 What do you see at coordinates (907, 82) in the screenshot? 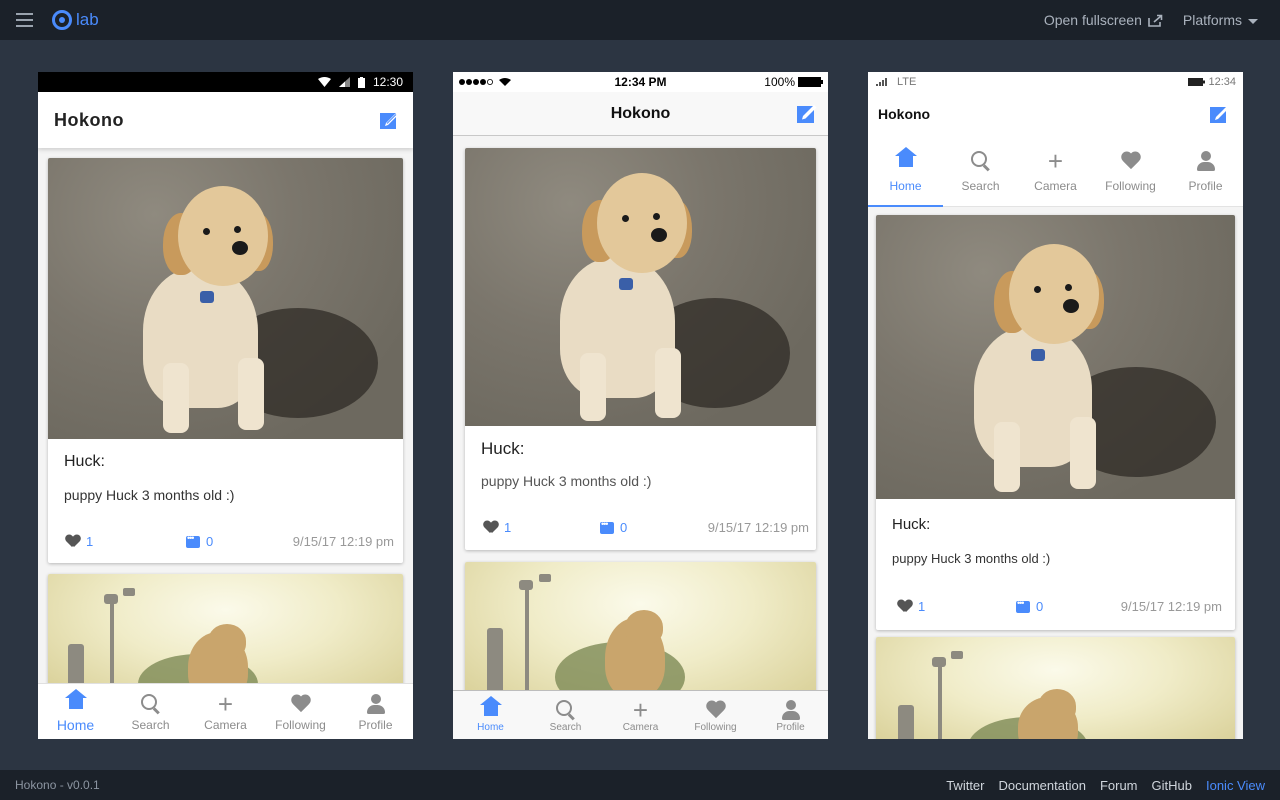
I see `network-label: LTE` at bounding box center [907, 82].